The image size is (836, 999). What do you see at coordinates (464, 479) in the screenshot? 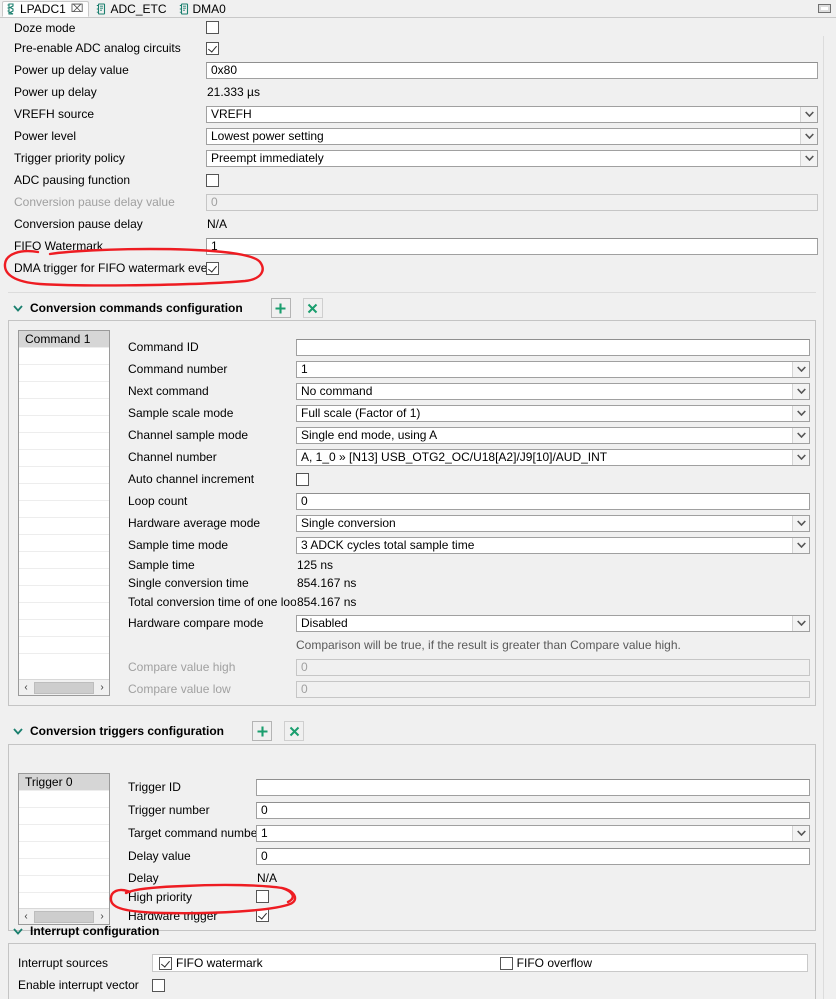
I see `row-auto-channel-increment: Auto channel increment` at bounding box center [464, 479].